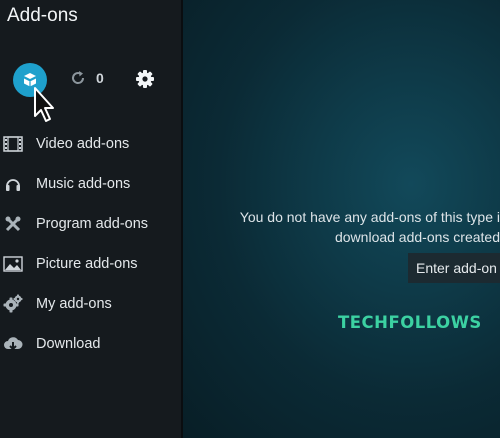 This screenshot has width=500, height=438. What do you see at coordinates (13, 304) in the screenshot?
I see `gears-icon` at bounding box center [13, 304].